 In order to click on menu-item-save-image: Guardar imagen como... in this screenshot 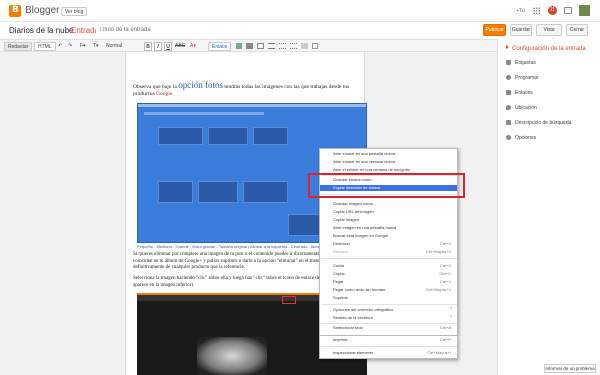, I will do `click(388, 204)`.